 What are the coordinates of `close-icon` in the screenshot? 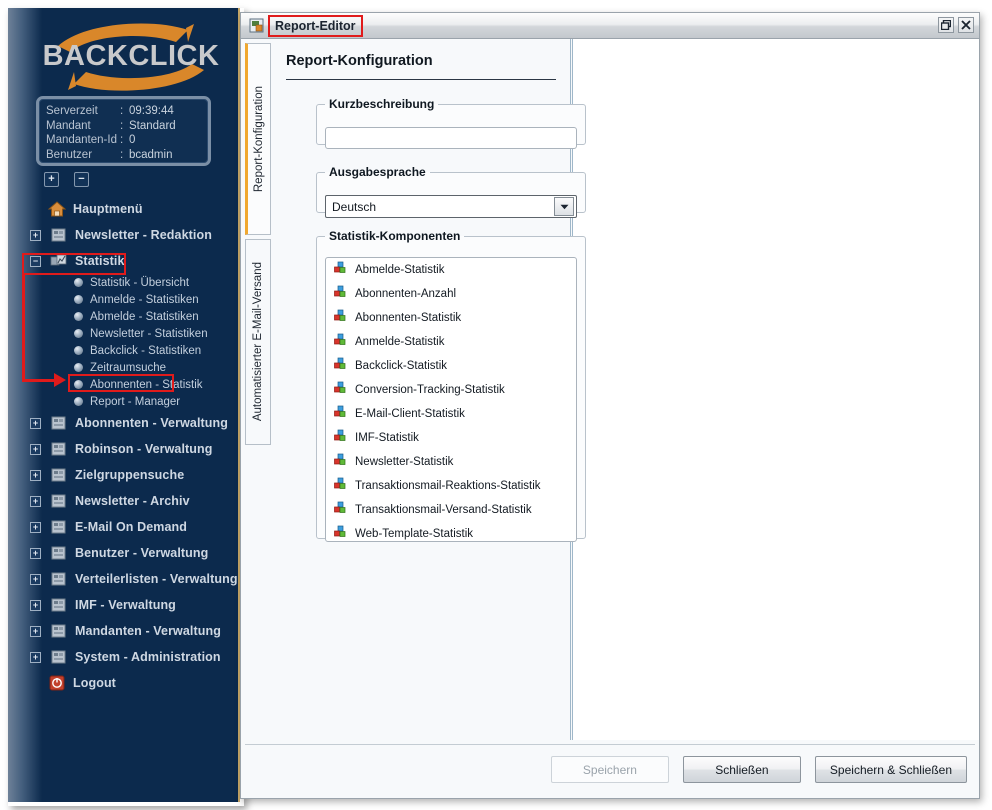 It's located at (966, 25).